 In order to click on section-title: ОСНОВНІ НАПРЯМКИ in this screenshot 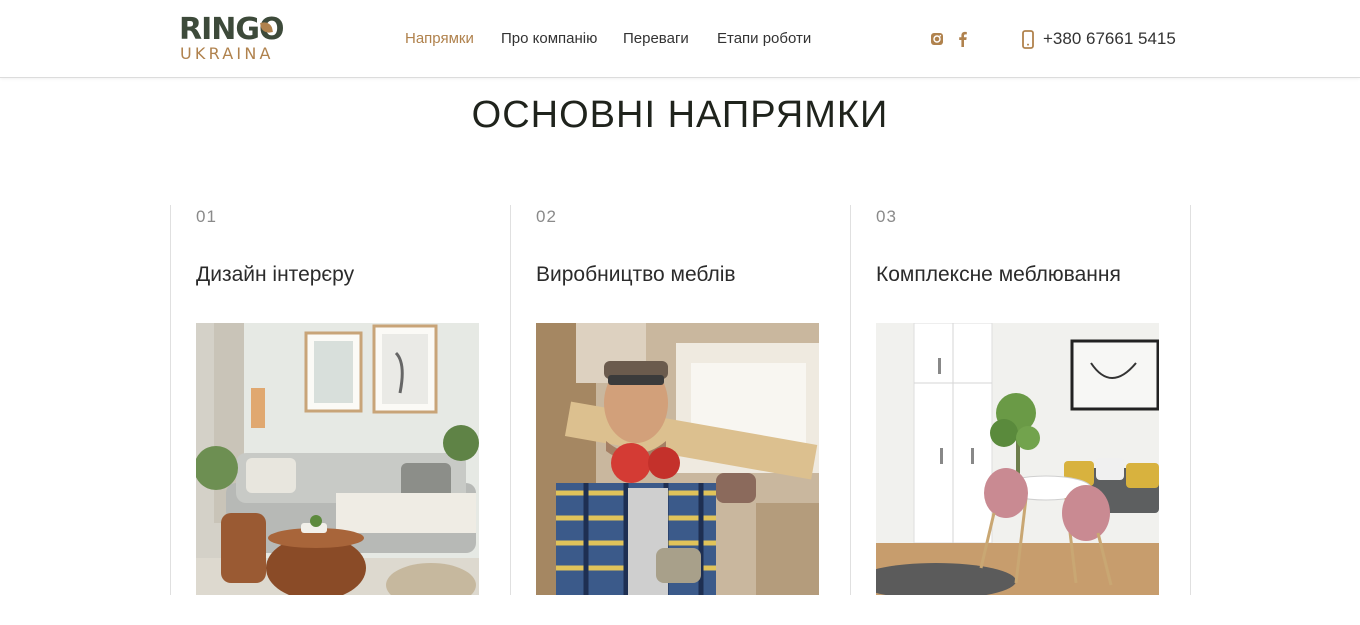, I will do `click(680, 115)`.